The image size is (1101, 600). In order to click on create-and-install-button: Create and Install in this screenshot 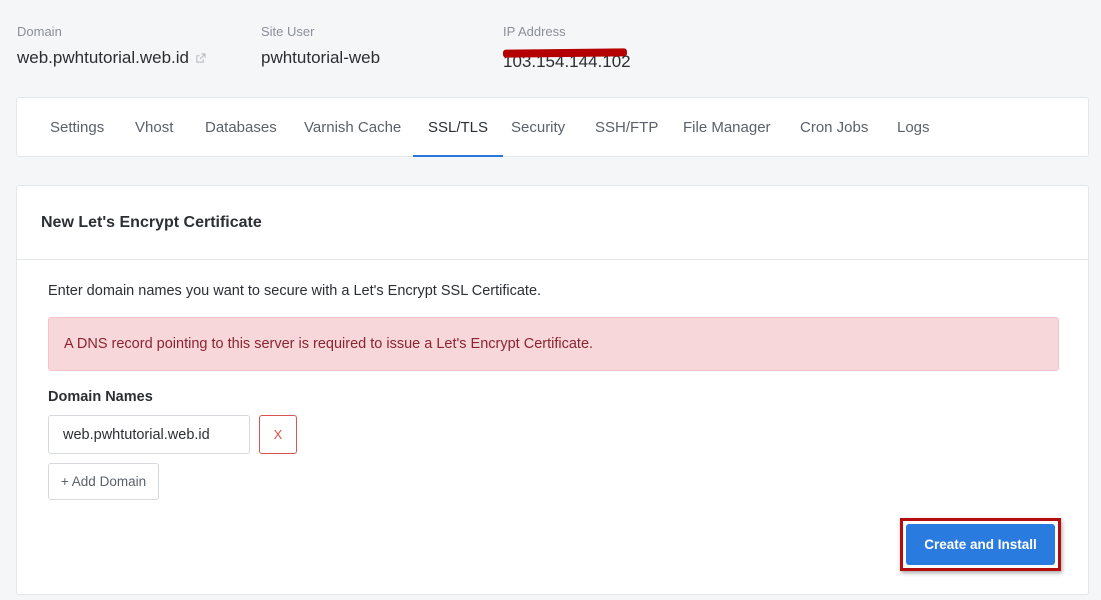, I will do `click(980, 544)`.